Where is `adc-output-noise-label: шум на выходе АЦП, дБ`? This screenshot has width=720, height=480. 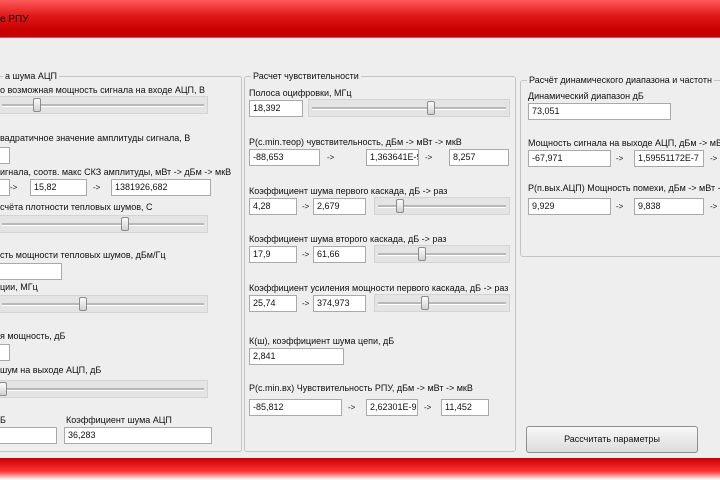
adc-output-noise-label: шум на выходе АЦП, дБ is located at coordinates (51, 370).